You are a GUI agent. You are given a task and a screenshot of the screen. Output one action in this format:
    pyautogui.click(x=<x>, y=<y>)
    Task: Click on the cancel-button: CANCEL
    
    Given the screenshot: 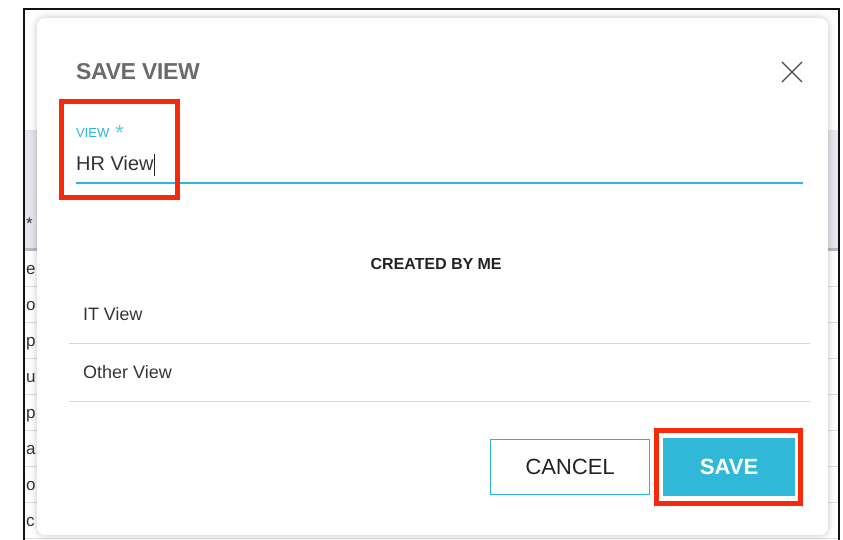 What is the action you would take?
    pyautogui.click(x=570, y=467)
    